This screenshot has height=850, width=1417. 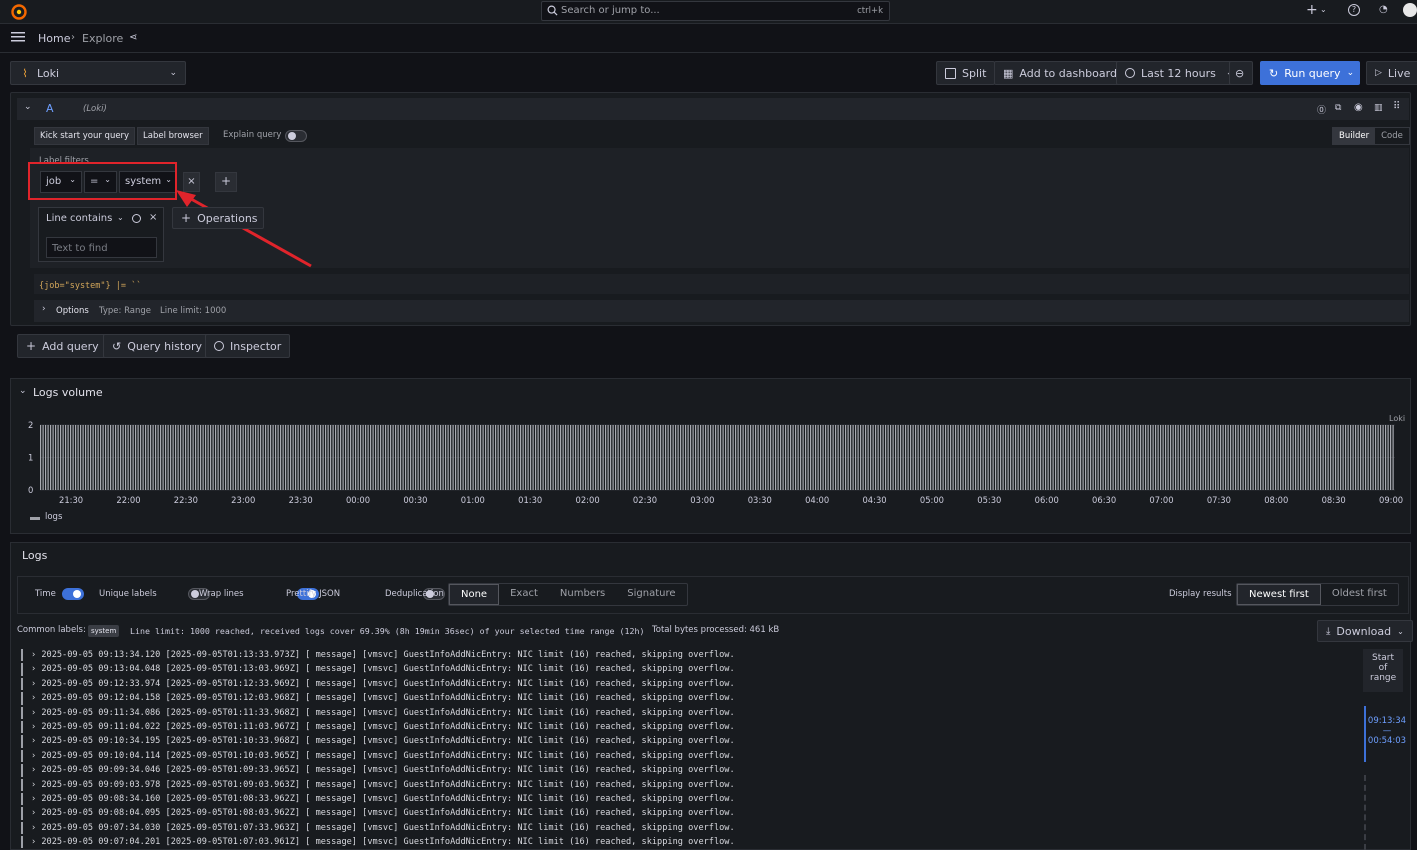 What do you see at coordinates (133, 37) in the screenshot?
I see `share-icon: ⋖` at bounding box center [133, 37].